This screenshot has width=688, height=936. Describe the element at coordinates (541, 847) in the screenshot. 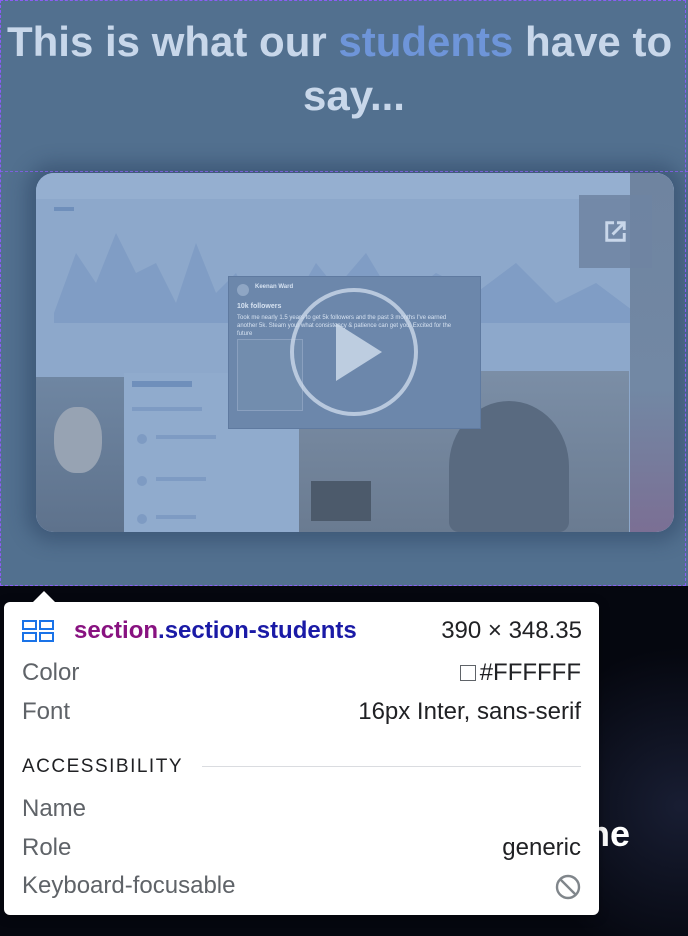

I see `role-value: generic` at that location.